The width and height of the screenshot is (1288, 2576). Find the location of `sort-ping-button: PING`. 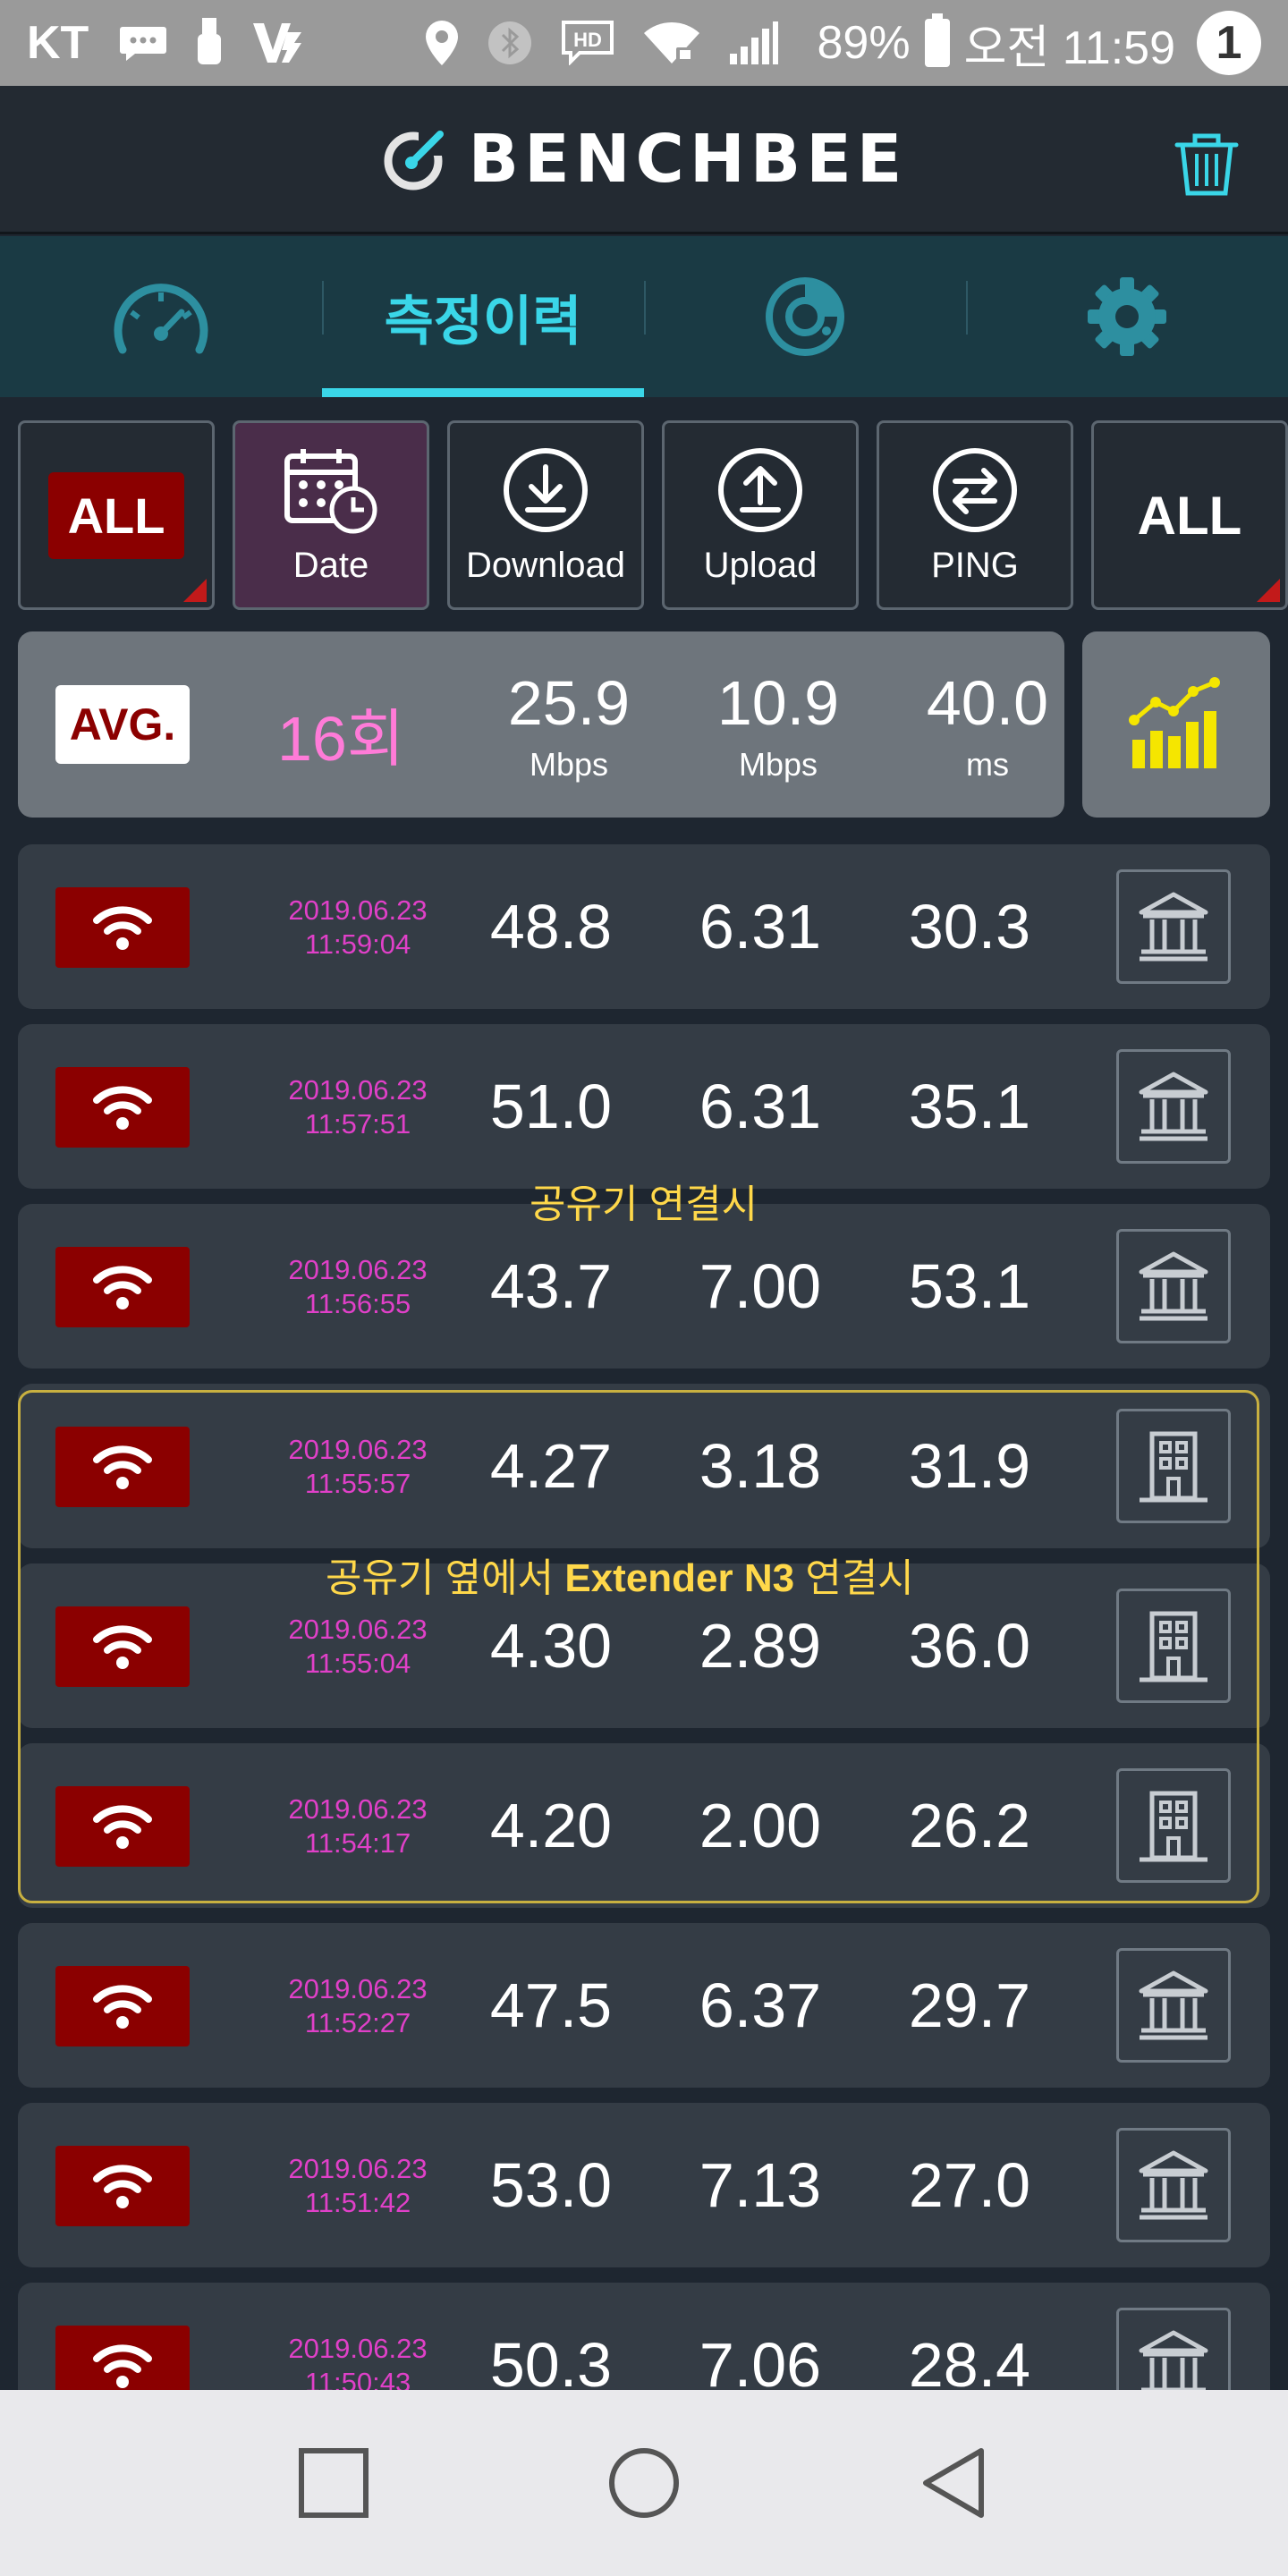

sort-ping-button: PING is located at coordinates (975, 515).